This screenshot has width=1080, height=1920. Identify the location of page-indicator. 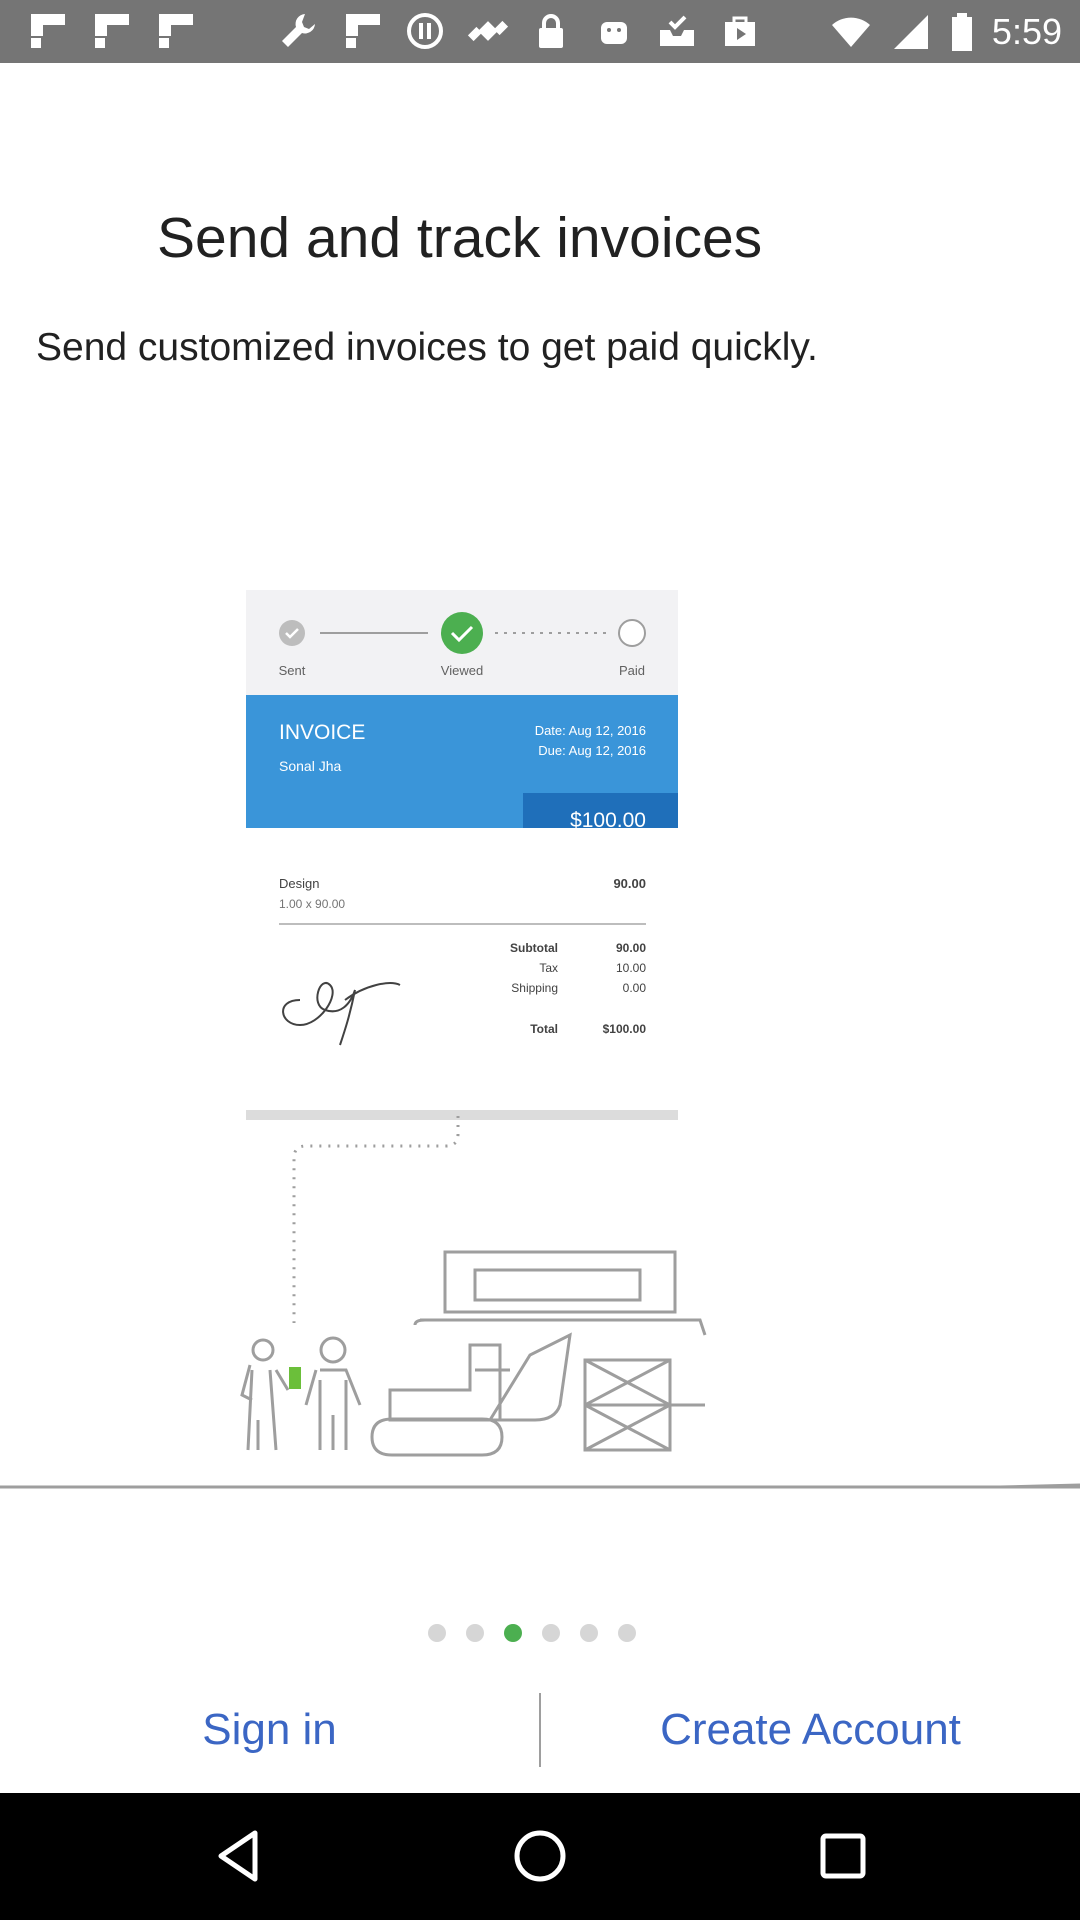
(540, 1634).